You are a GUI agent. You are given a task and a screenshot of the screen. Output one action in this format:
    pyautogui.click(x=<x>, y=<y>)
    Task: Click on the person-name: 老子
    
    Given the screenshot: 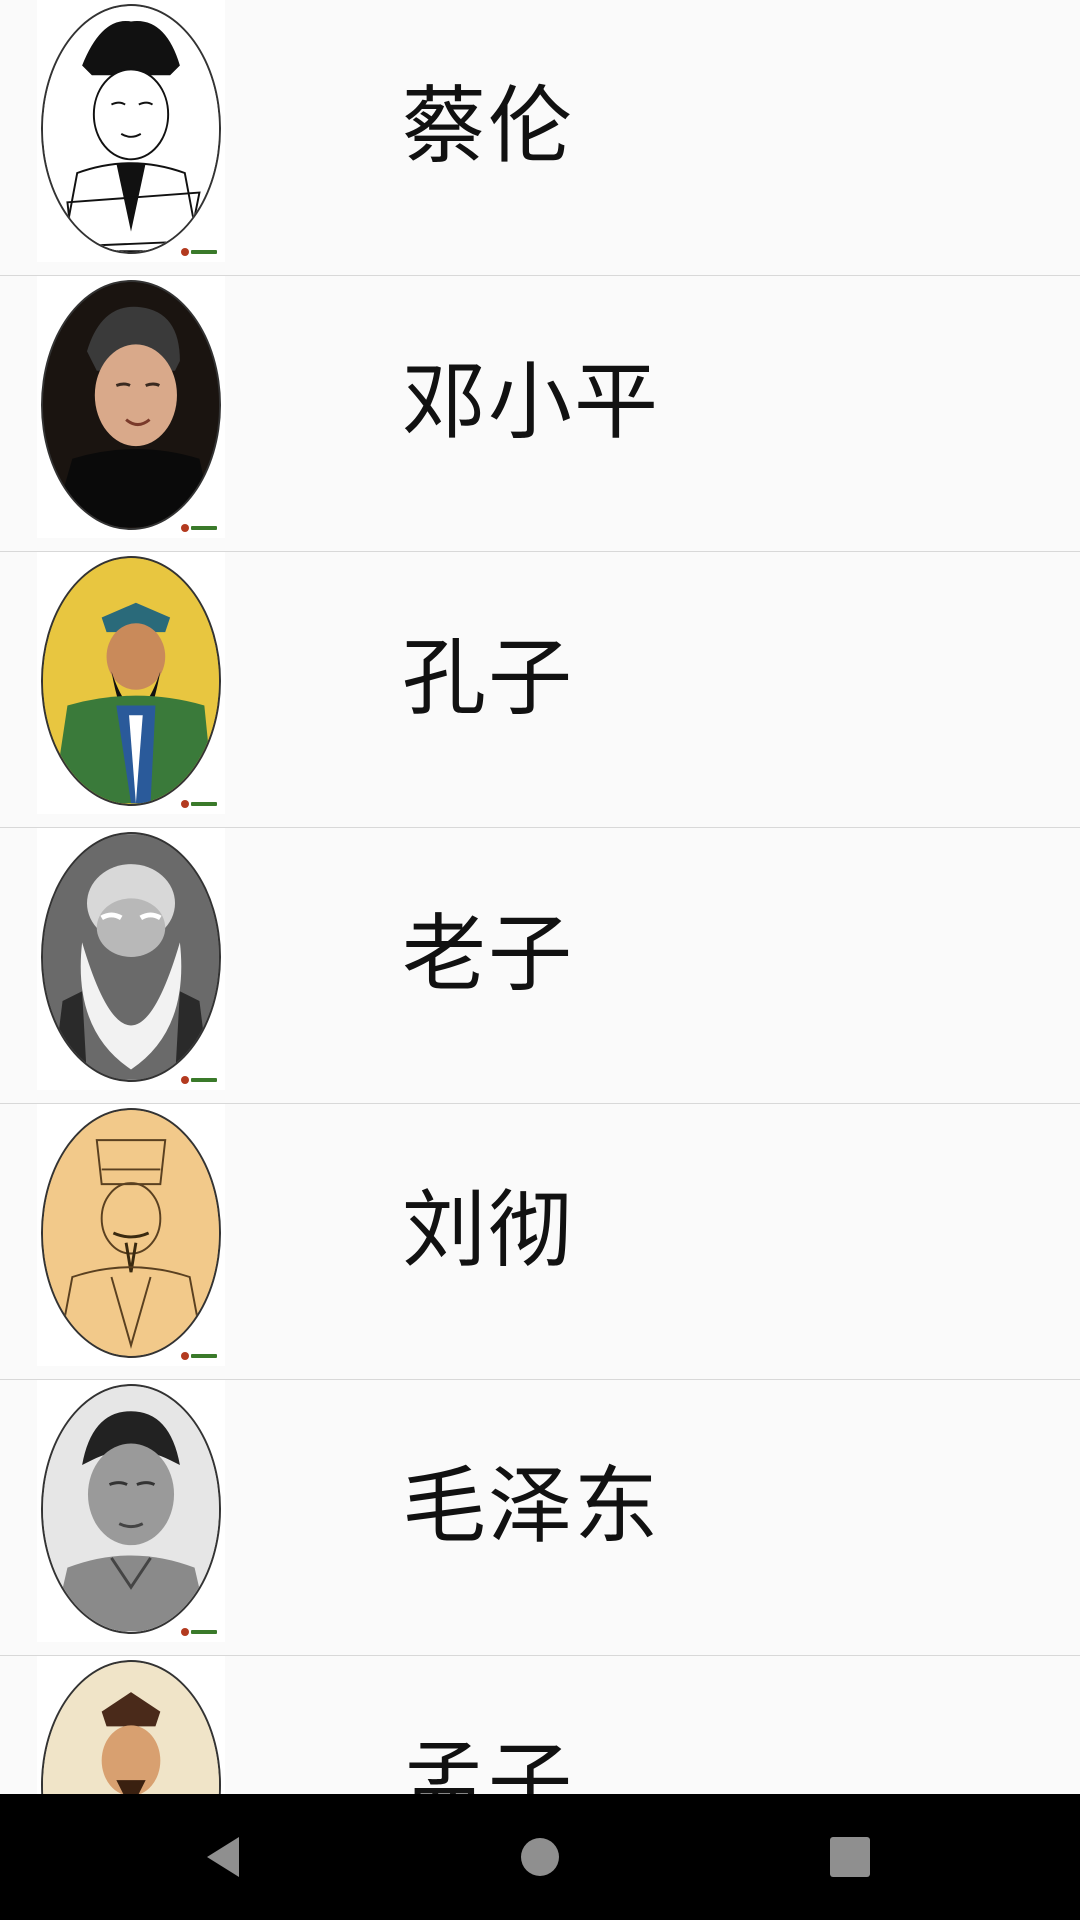 What is the action you would take?
    pyautogui.click(x=488, y=954)
    